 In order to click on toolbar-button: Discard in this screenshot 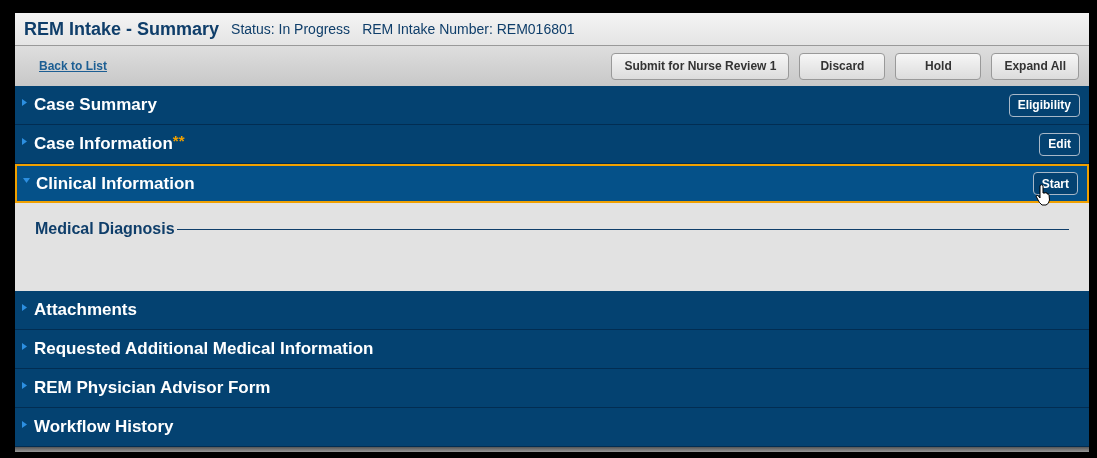, I will do `click(842, 66)`.